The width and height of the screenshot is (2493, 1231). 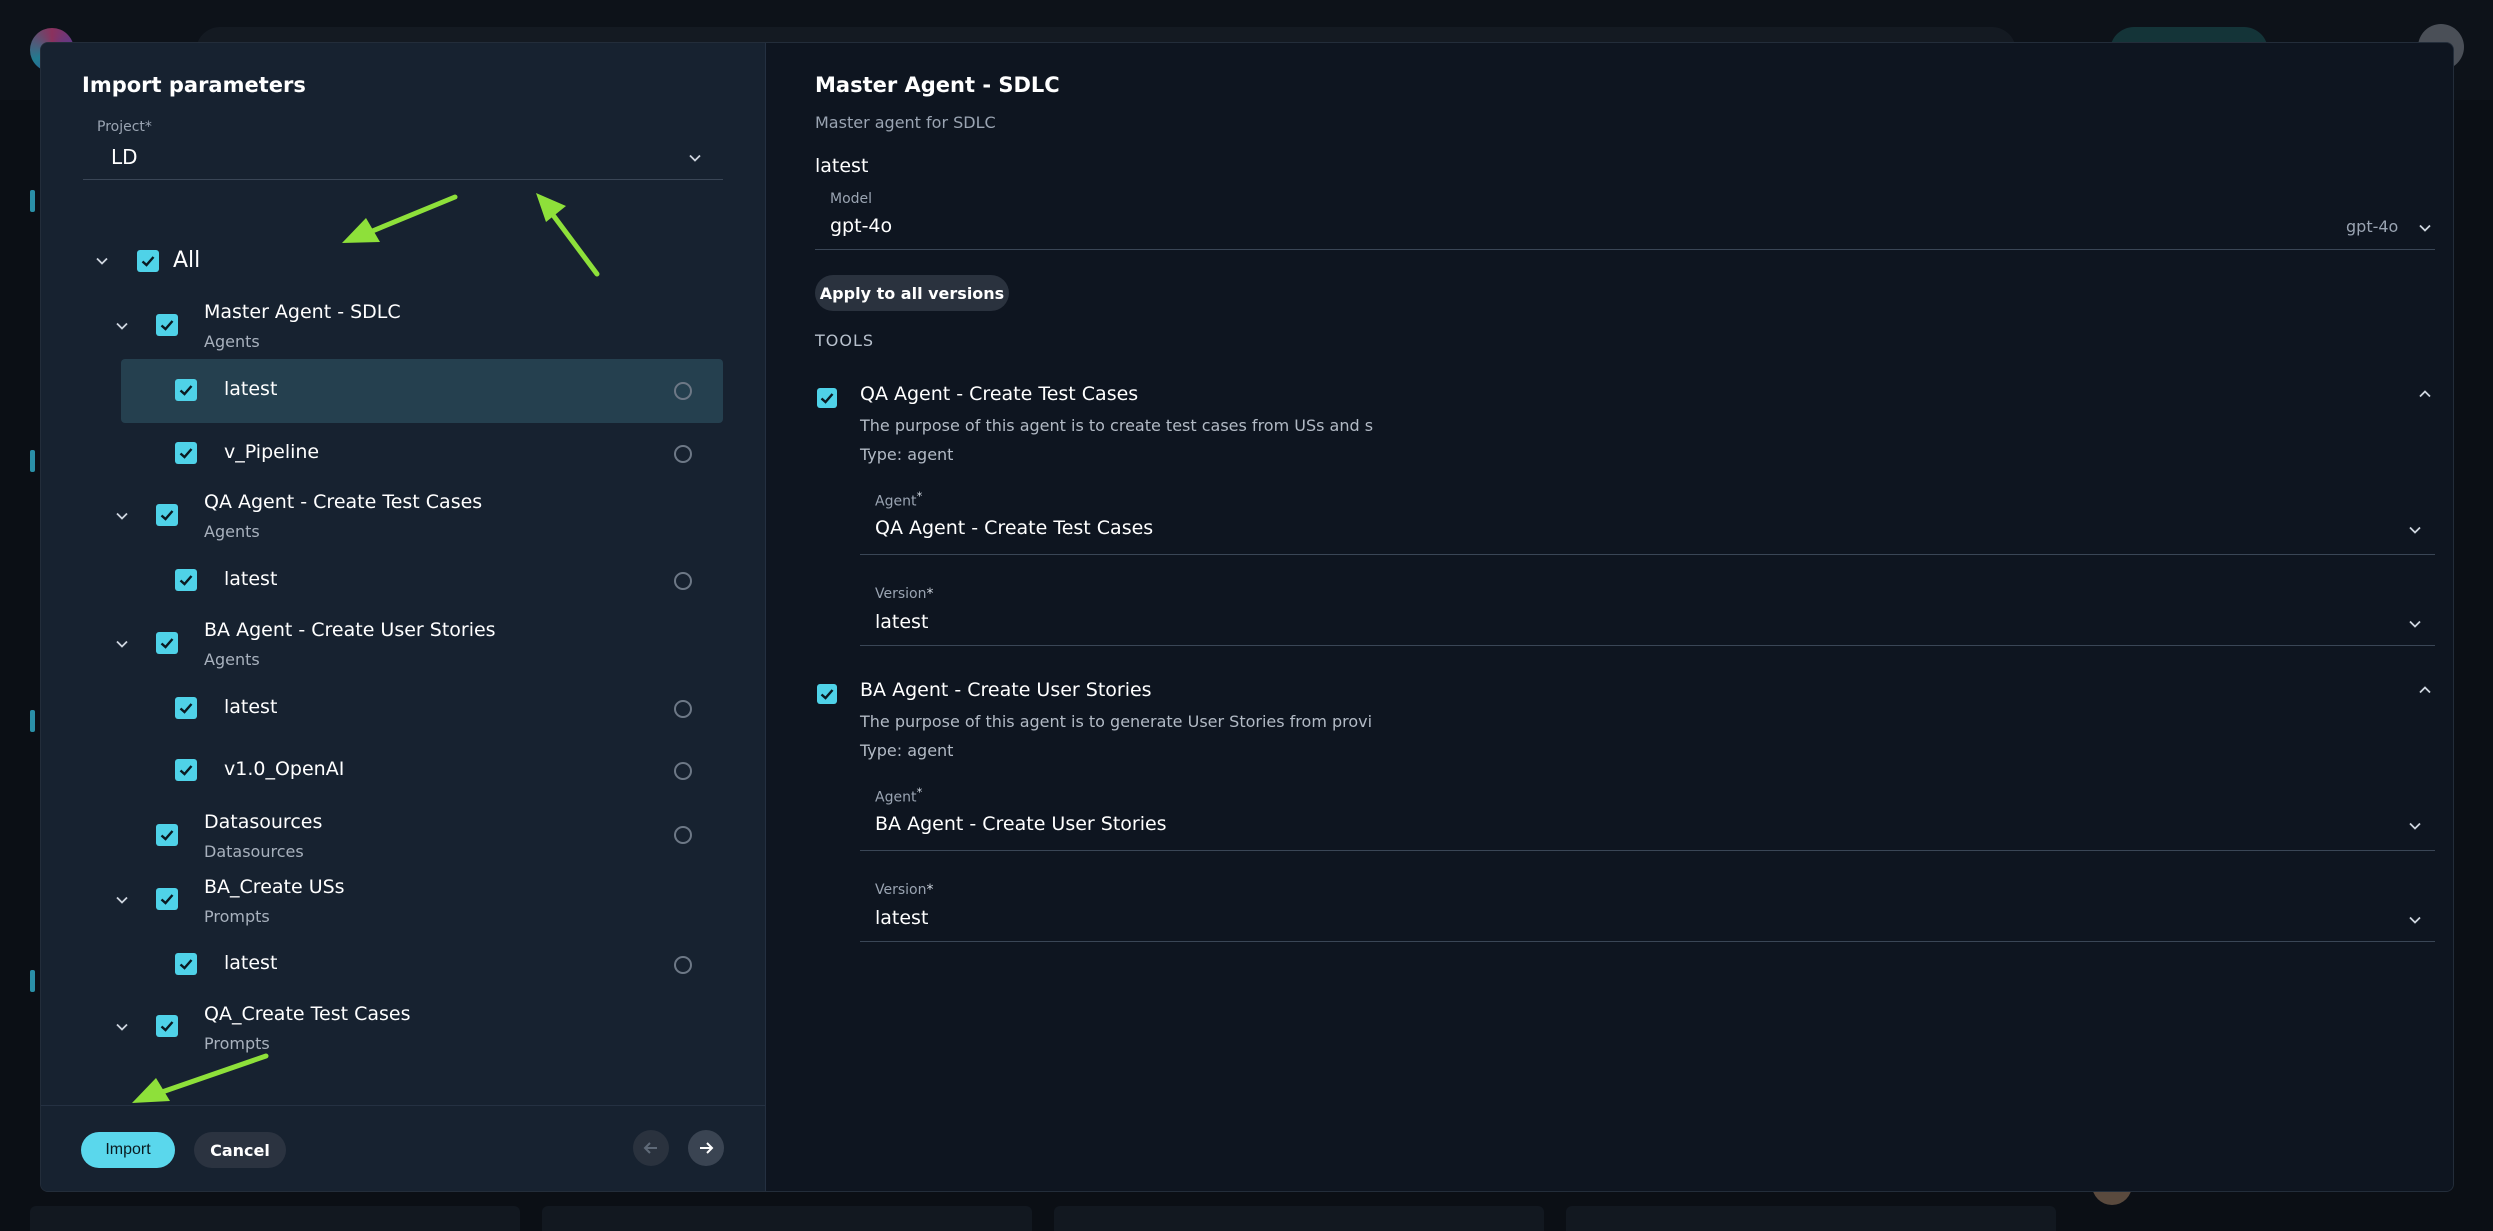 I want to click on group-name: Master Agent - SDLC, so click(x=302, y=312).